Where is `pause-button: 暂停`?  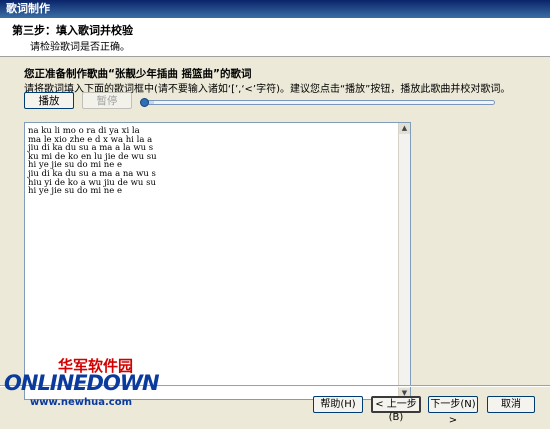
pause-button: 暂停 is located at coordinates (107, 100).